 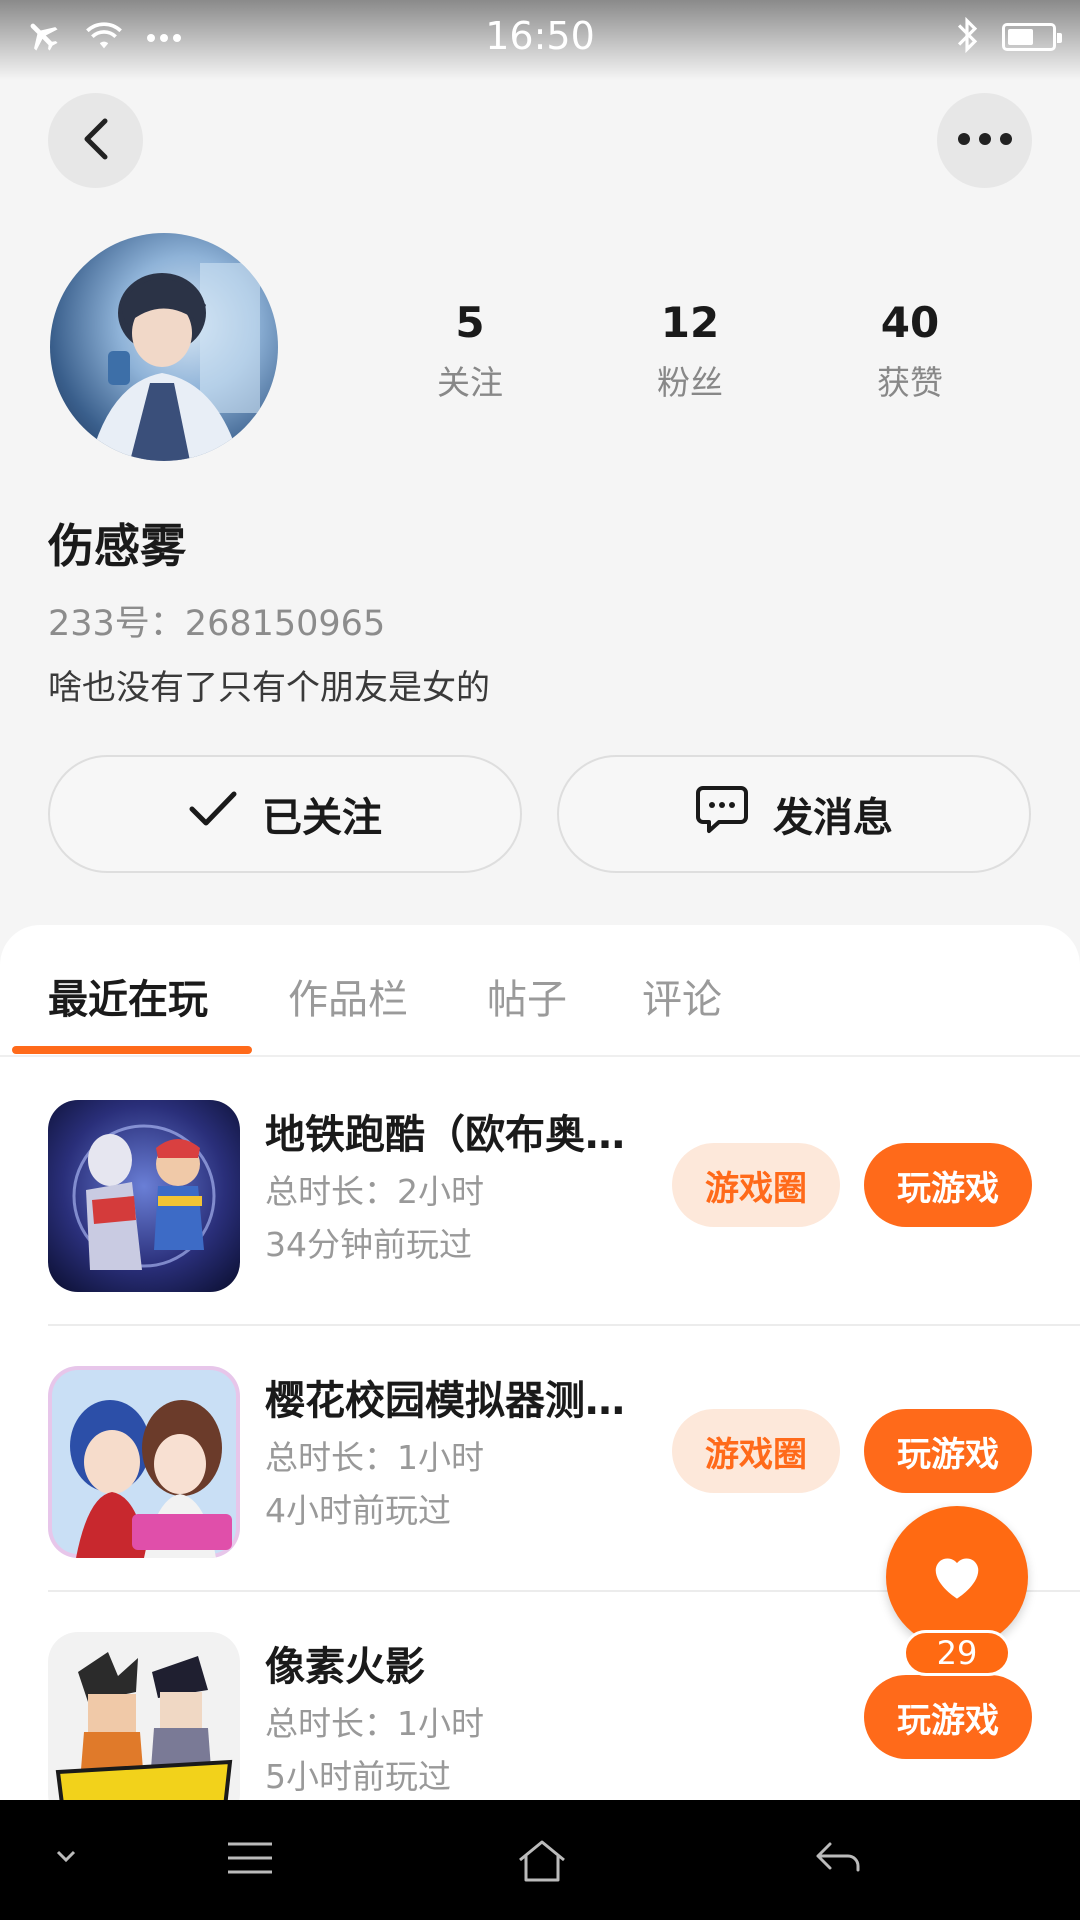 What do you see at coordinates (144, 1462) in the screenshot?
I see `game-icon-sakura` at bounding box center [144, 1462].